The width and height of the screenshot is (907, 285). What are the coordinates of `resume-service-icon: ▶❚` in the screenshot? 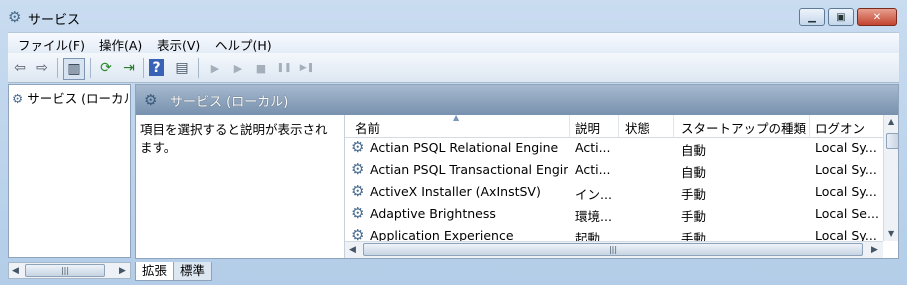 It's located at (307, 68).